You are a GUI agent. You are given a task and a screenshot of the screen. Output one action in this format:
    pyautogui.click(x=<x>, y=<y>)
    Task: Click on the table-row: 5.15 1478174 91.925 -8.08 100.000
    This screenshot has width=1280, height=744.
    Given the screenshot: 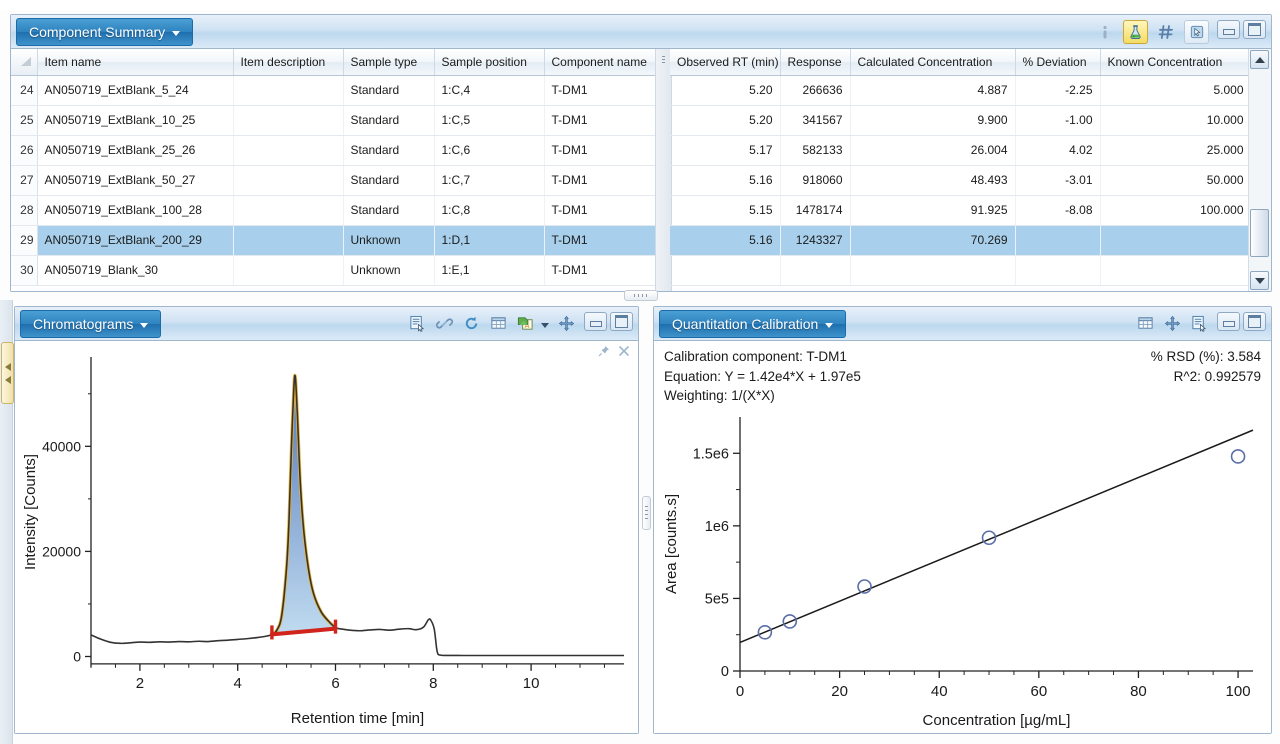 What is the action you would take?
    pyautogui.click(x=959, y=210)
    